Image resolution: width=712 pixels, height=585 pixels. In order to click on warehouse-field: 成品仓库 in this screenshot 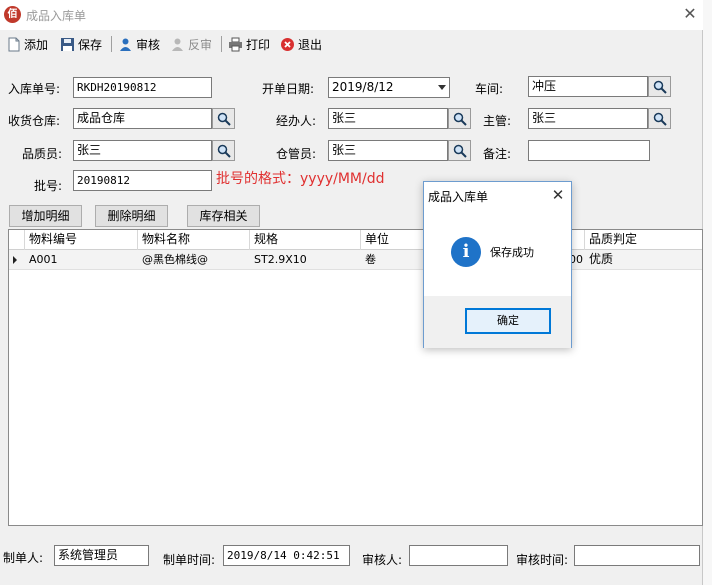, I will do `click(142, 118)`.